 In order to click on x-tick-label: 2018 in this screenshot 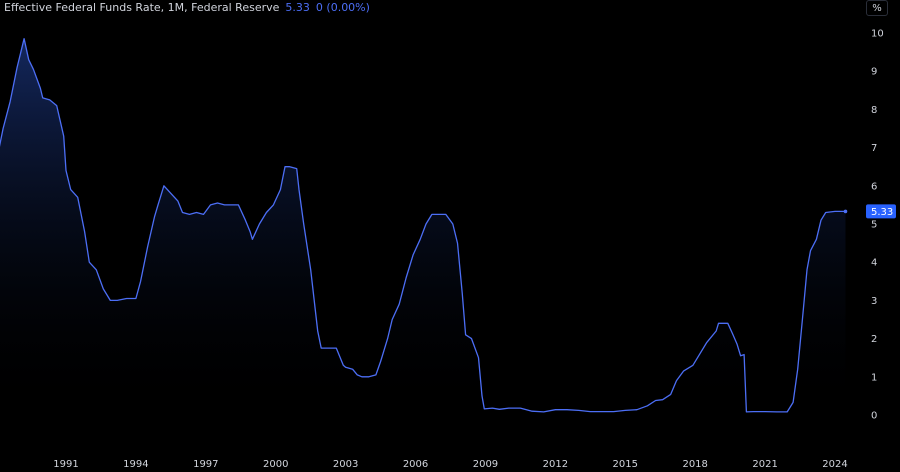, I will do `click(694, 464)`.